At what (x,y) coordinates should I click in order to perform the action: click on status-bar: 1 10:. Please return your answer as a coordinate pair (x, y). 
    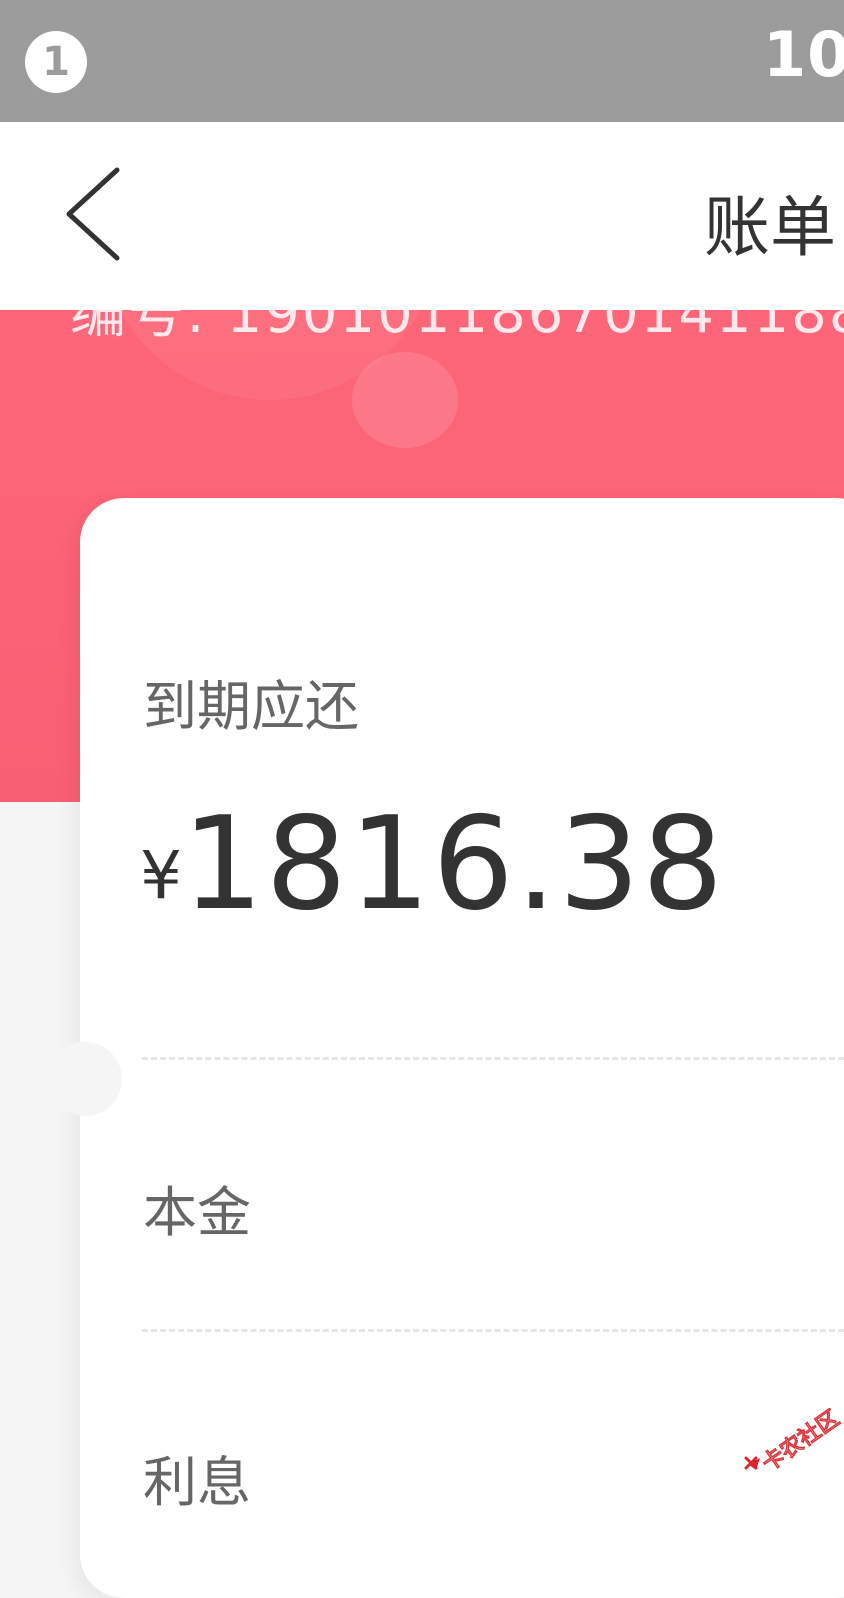
    Looking at the image, I should click on (422, 61).